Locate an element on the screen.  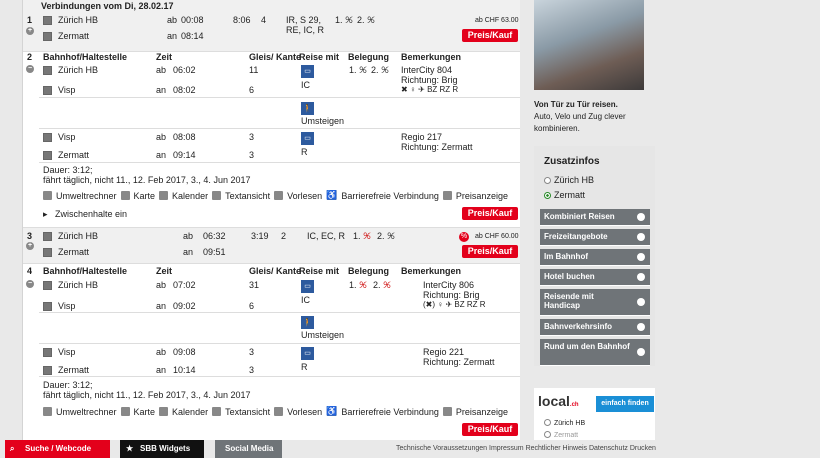
service-codes: BZ RZ is located at coordinates (439, 89).